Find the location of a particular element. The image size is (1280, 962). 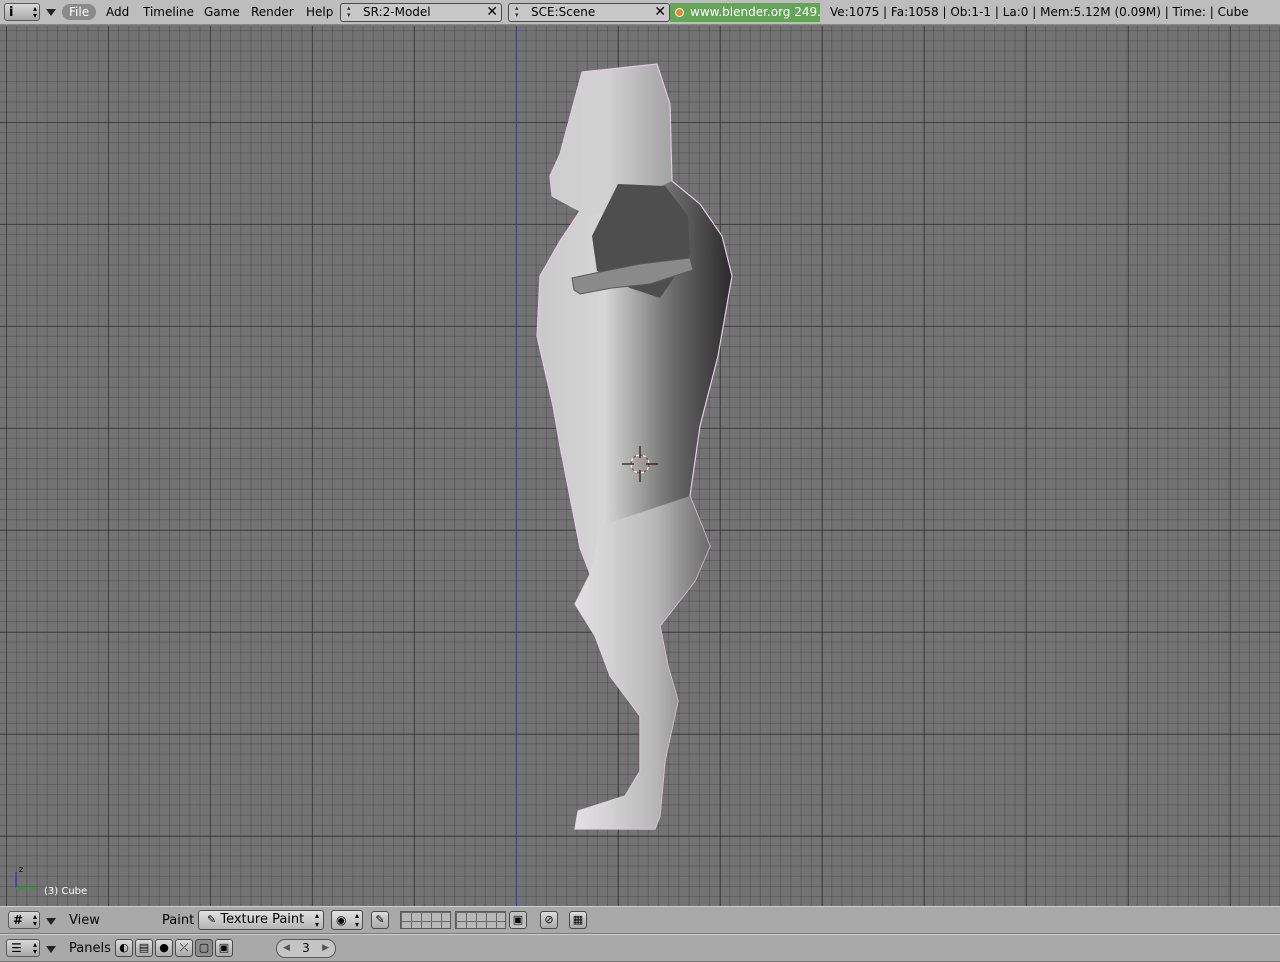

brush-icon: ✎ is located at coordinates (212, 919).